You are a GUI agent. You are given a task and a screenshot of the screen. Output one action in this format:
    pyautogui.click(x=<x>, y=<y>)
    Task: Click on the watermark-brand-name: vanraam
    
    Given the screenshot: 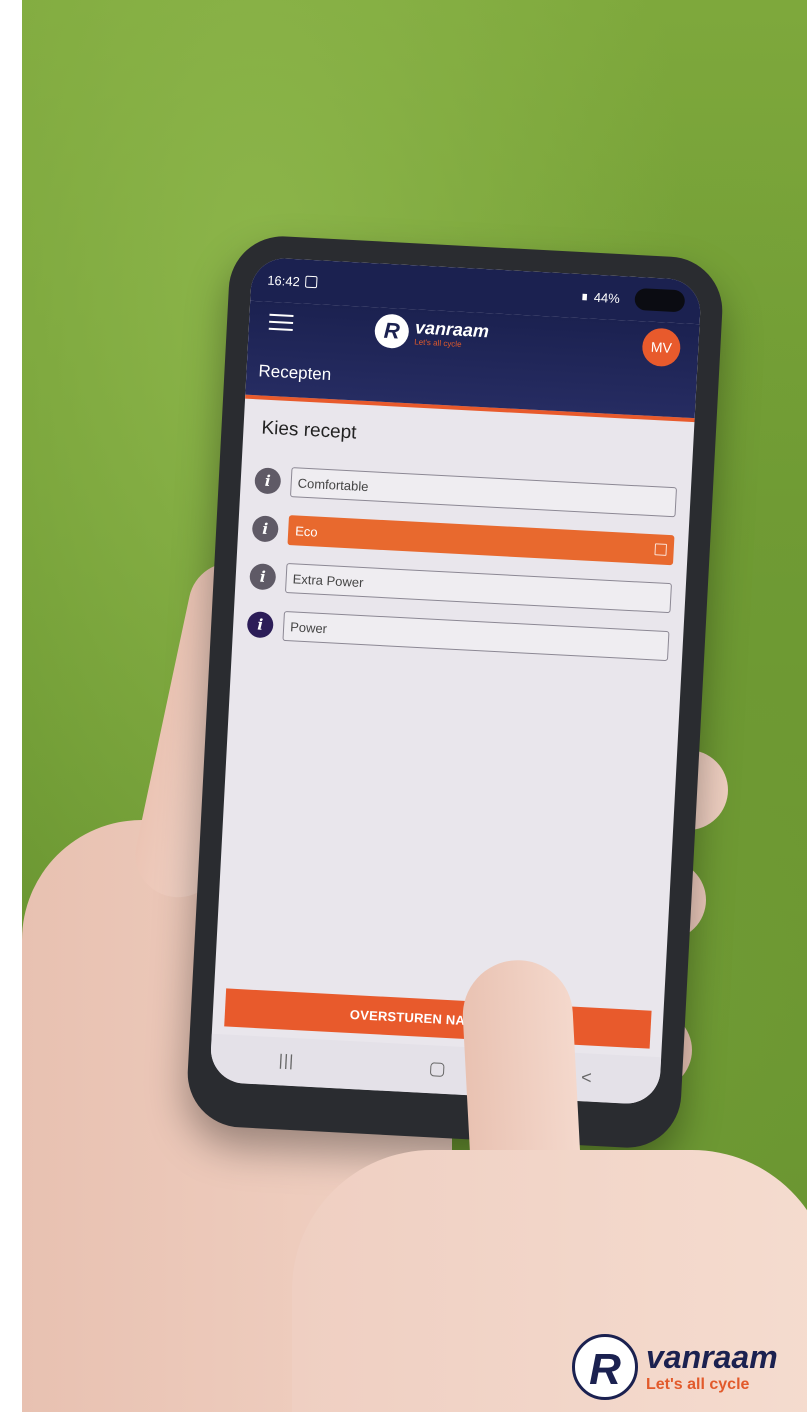 What is the action you would take?
    pyautogui.click(x=712, y=1357)
    